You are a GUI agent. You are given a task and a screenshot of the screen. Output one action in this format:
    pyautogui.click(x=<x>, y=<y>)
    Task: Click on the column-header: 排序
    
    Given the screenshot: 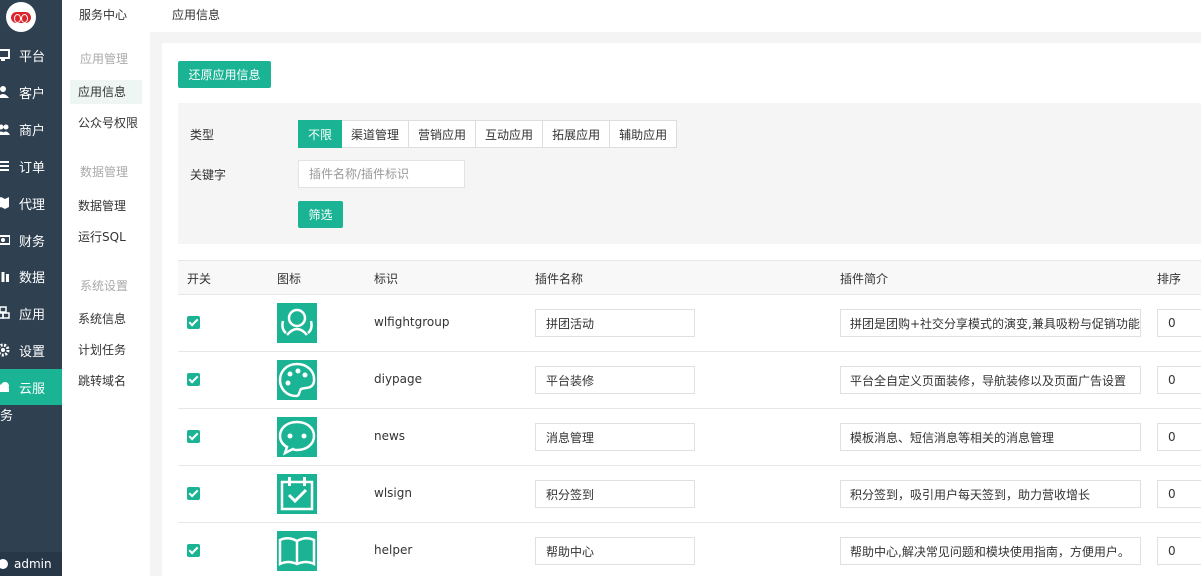 What is the action you would take?
    pyautogui.click(x=1169, y=279)
    